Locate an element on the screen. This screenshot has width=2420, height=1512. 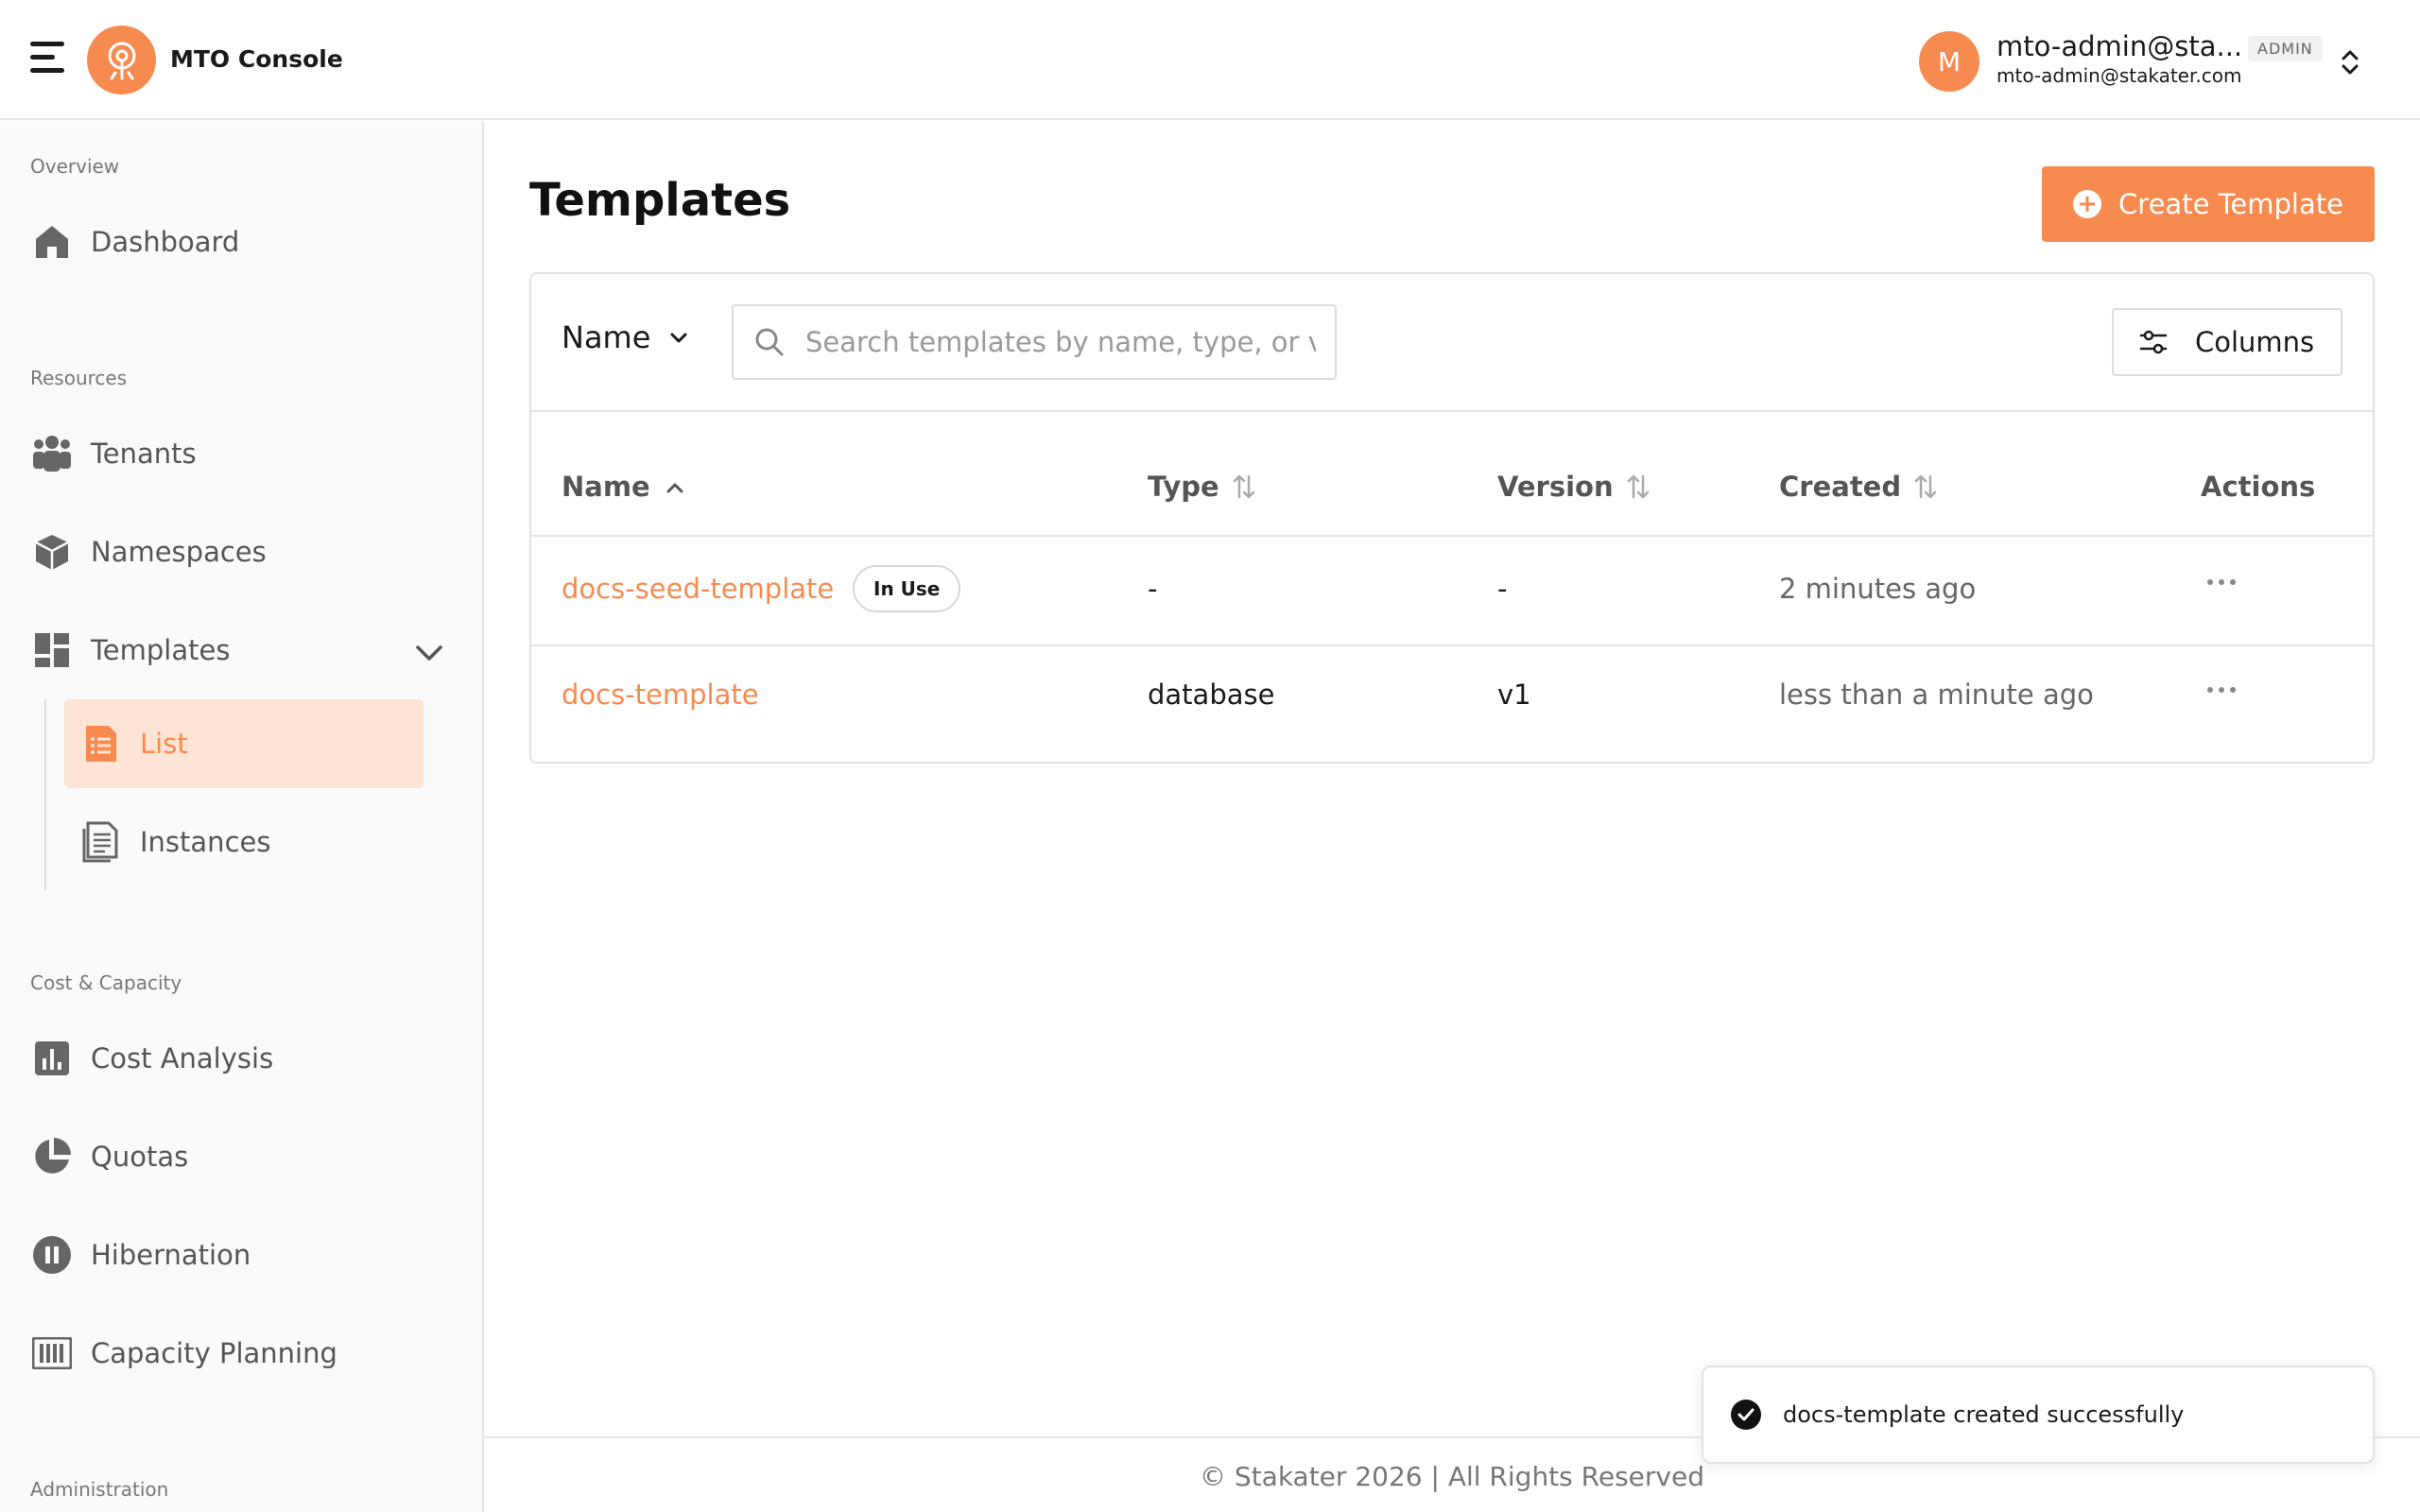
sidebar-item-capacity-planning: Capacity Planning is located at coordinates (243, 1353).